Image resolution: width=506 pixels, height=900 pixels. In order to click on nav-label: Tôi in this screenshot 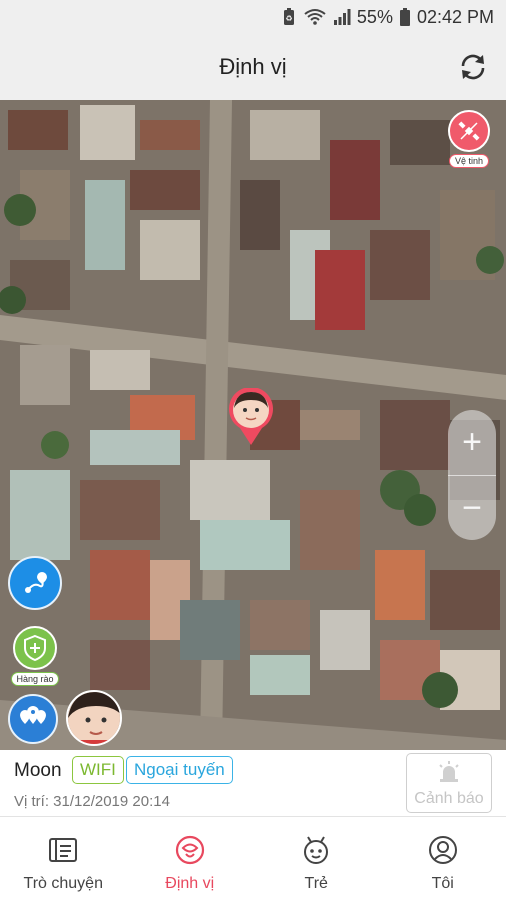, I will do `click(442, 883)`.